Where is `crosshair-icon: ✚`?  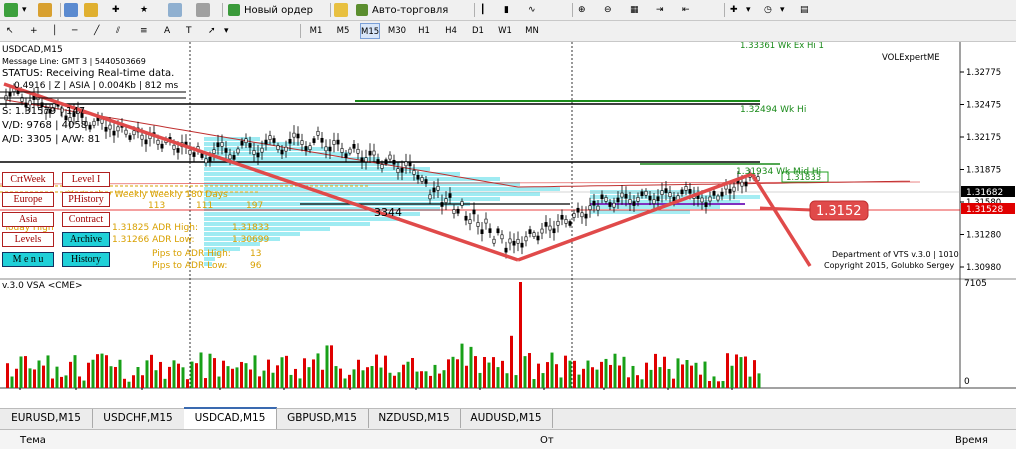
crosshair-icon: ✚ is located at coordinates (116, 10).